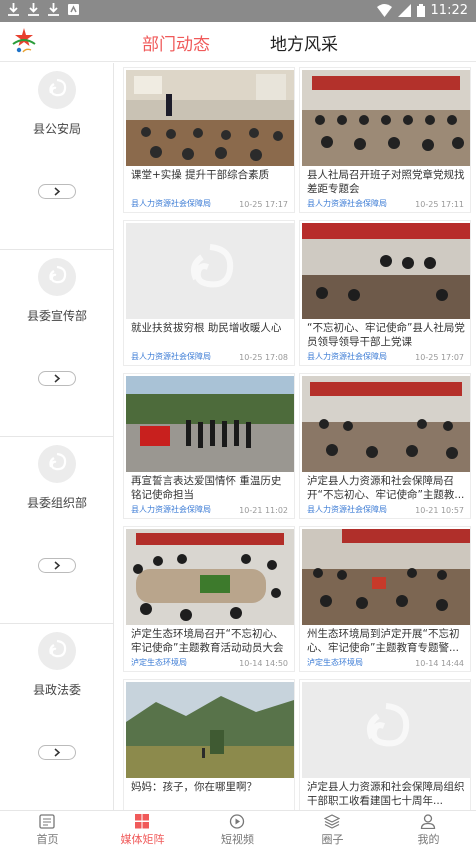 The width and height of the screenshot is (476, 847). I want to click on article-title: “不忘初心、牢记使命”县人社局党员领导领导干部上党课, so click(386, 335).